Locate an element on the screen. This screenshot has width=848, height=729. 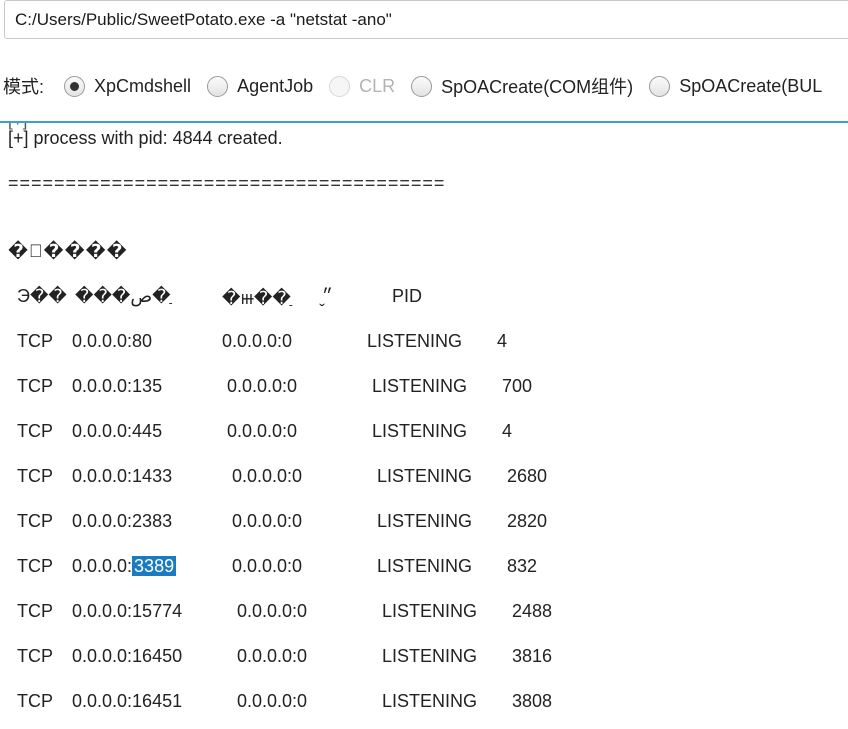
mode-label: 模式: is located at coordinates (24, 87).